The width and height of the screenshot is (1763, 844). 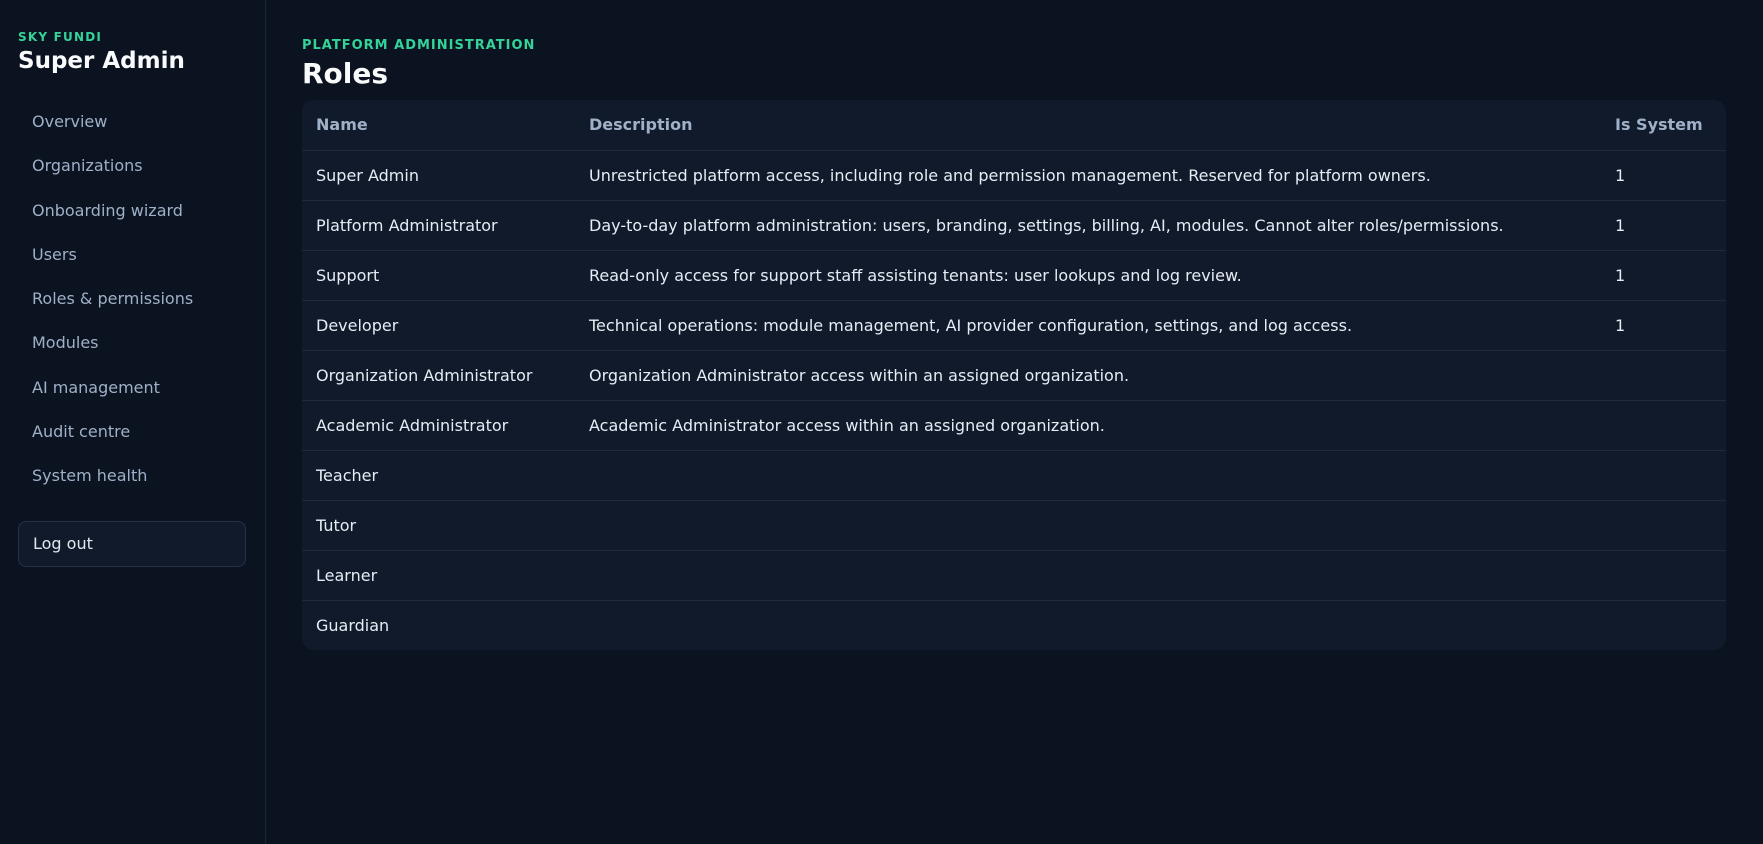 What do you see at coordinates (438, 225) in the screenshot?
I see `cell-name: Platform Administrator` at bounding box center [438, 225].